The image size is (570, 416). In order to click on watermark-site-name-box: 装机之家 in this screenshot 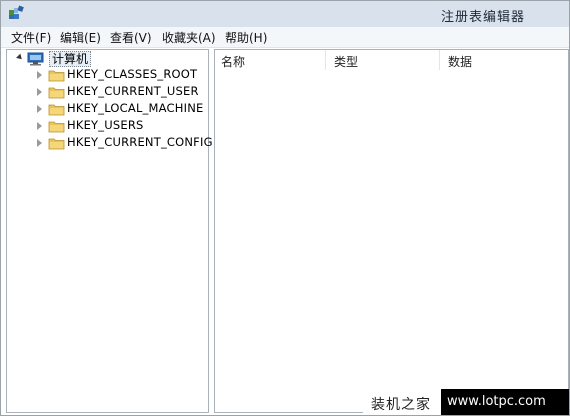, I will do `click(402, 402)`.